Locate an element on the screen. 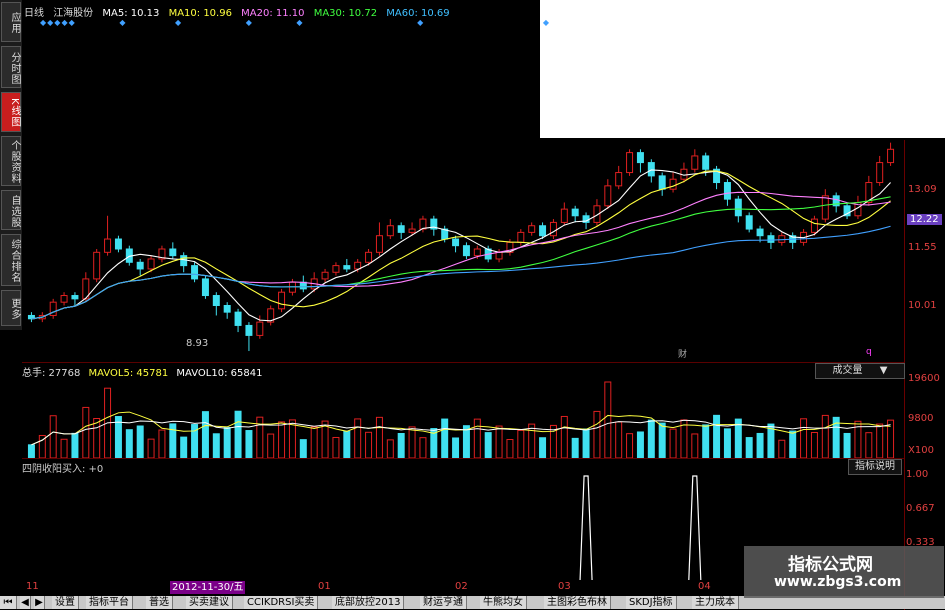 This screenshot has width=945, height=610. tab-stock-info: 个股资料 is located at coordinates (11, 161).